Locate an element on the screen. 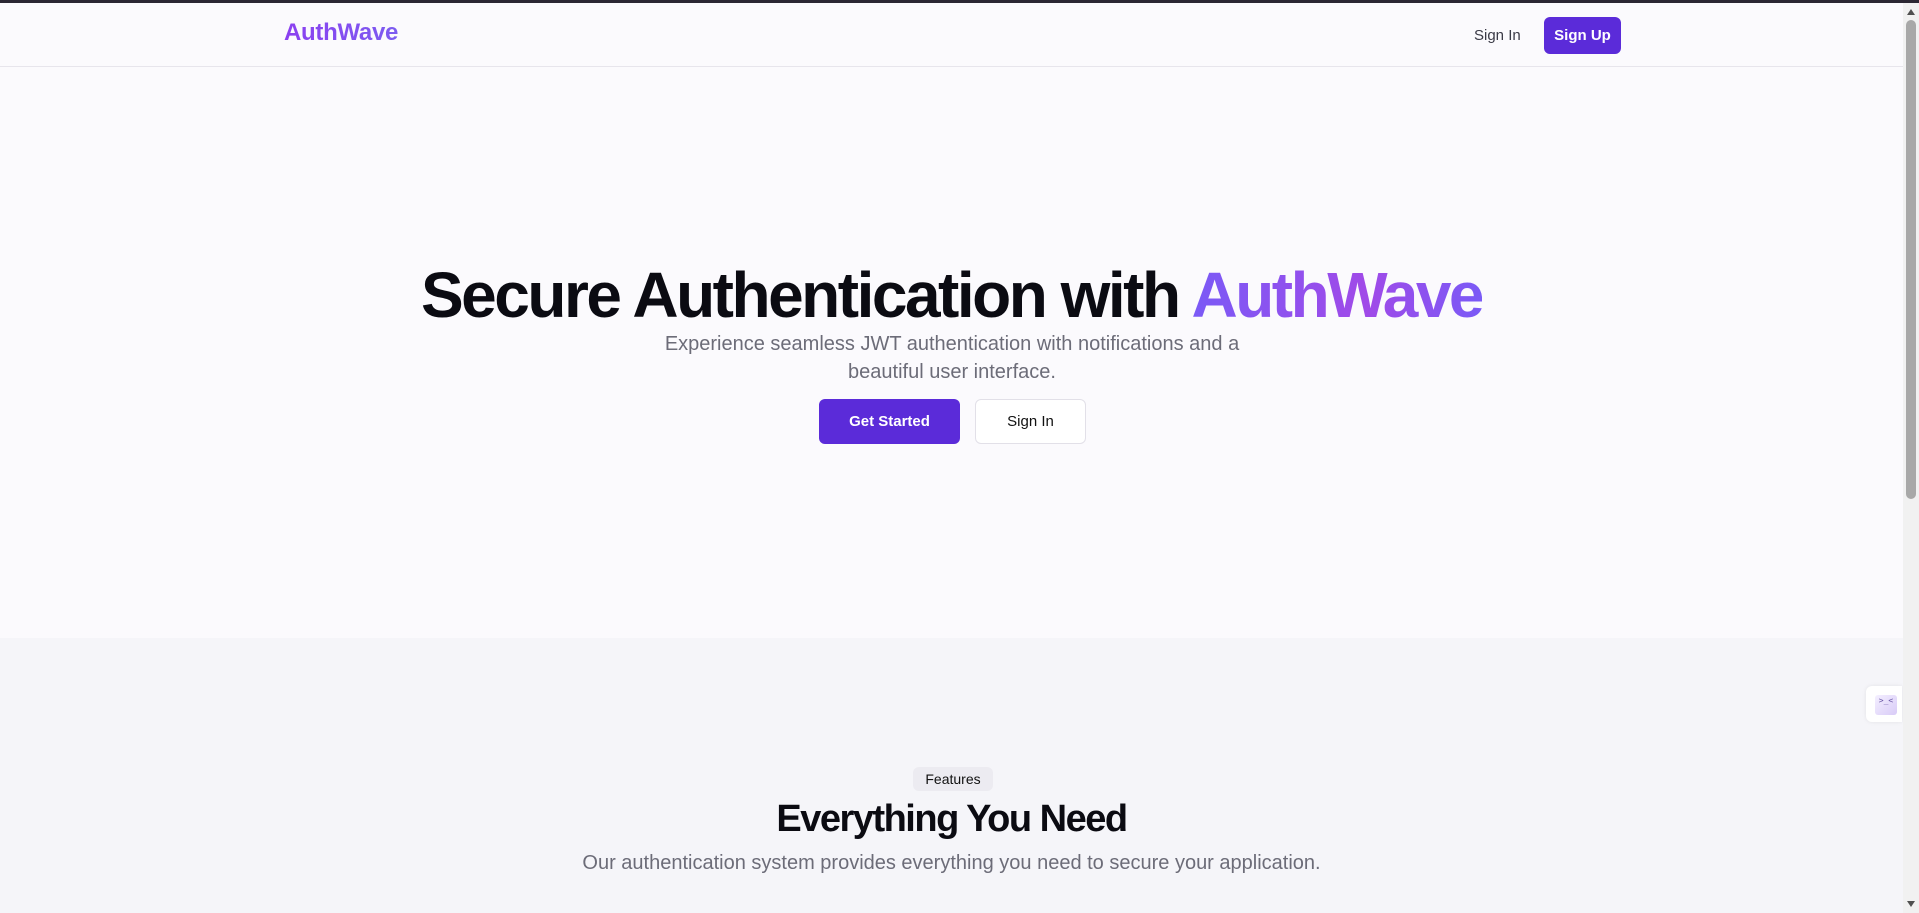 This screenshot has height=913, width=1919. devtools-icon: >_< is located at coordinates (1886, 705).